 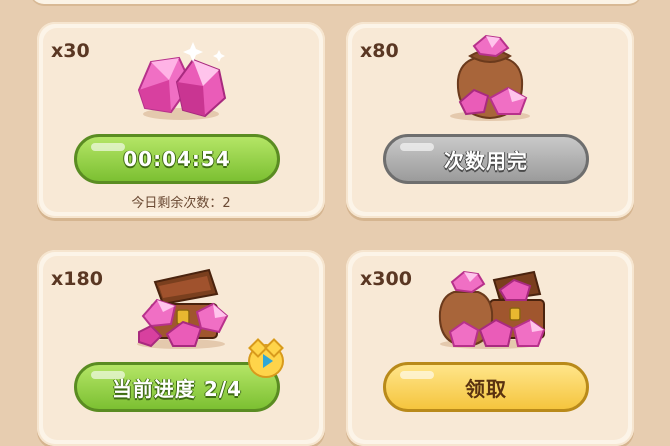 I want to click on gem-count: x80, so click(x=379, y=51).